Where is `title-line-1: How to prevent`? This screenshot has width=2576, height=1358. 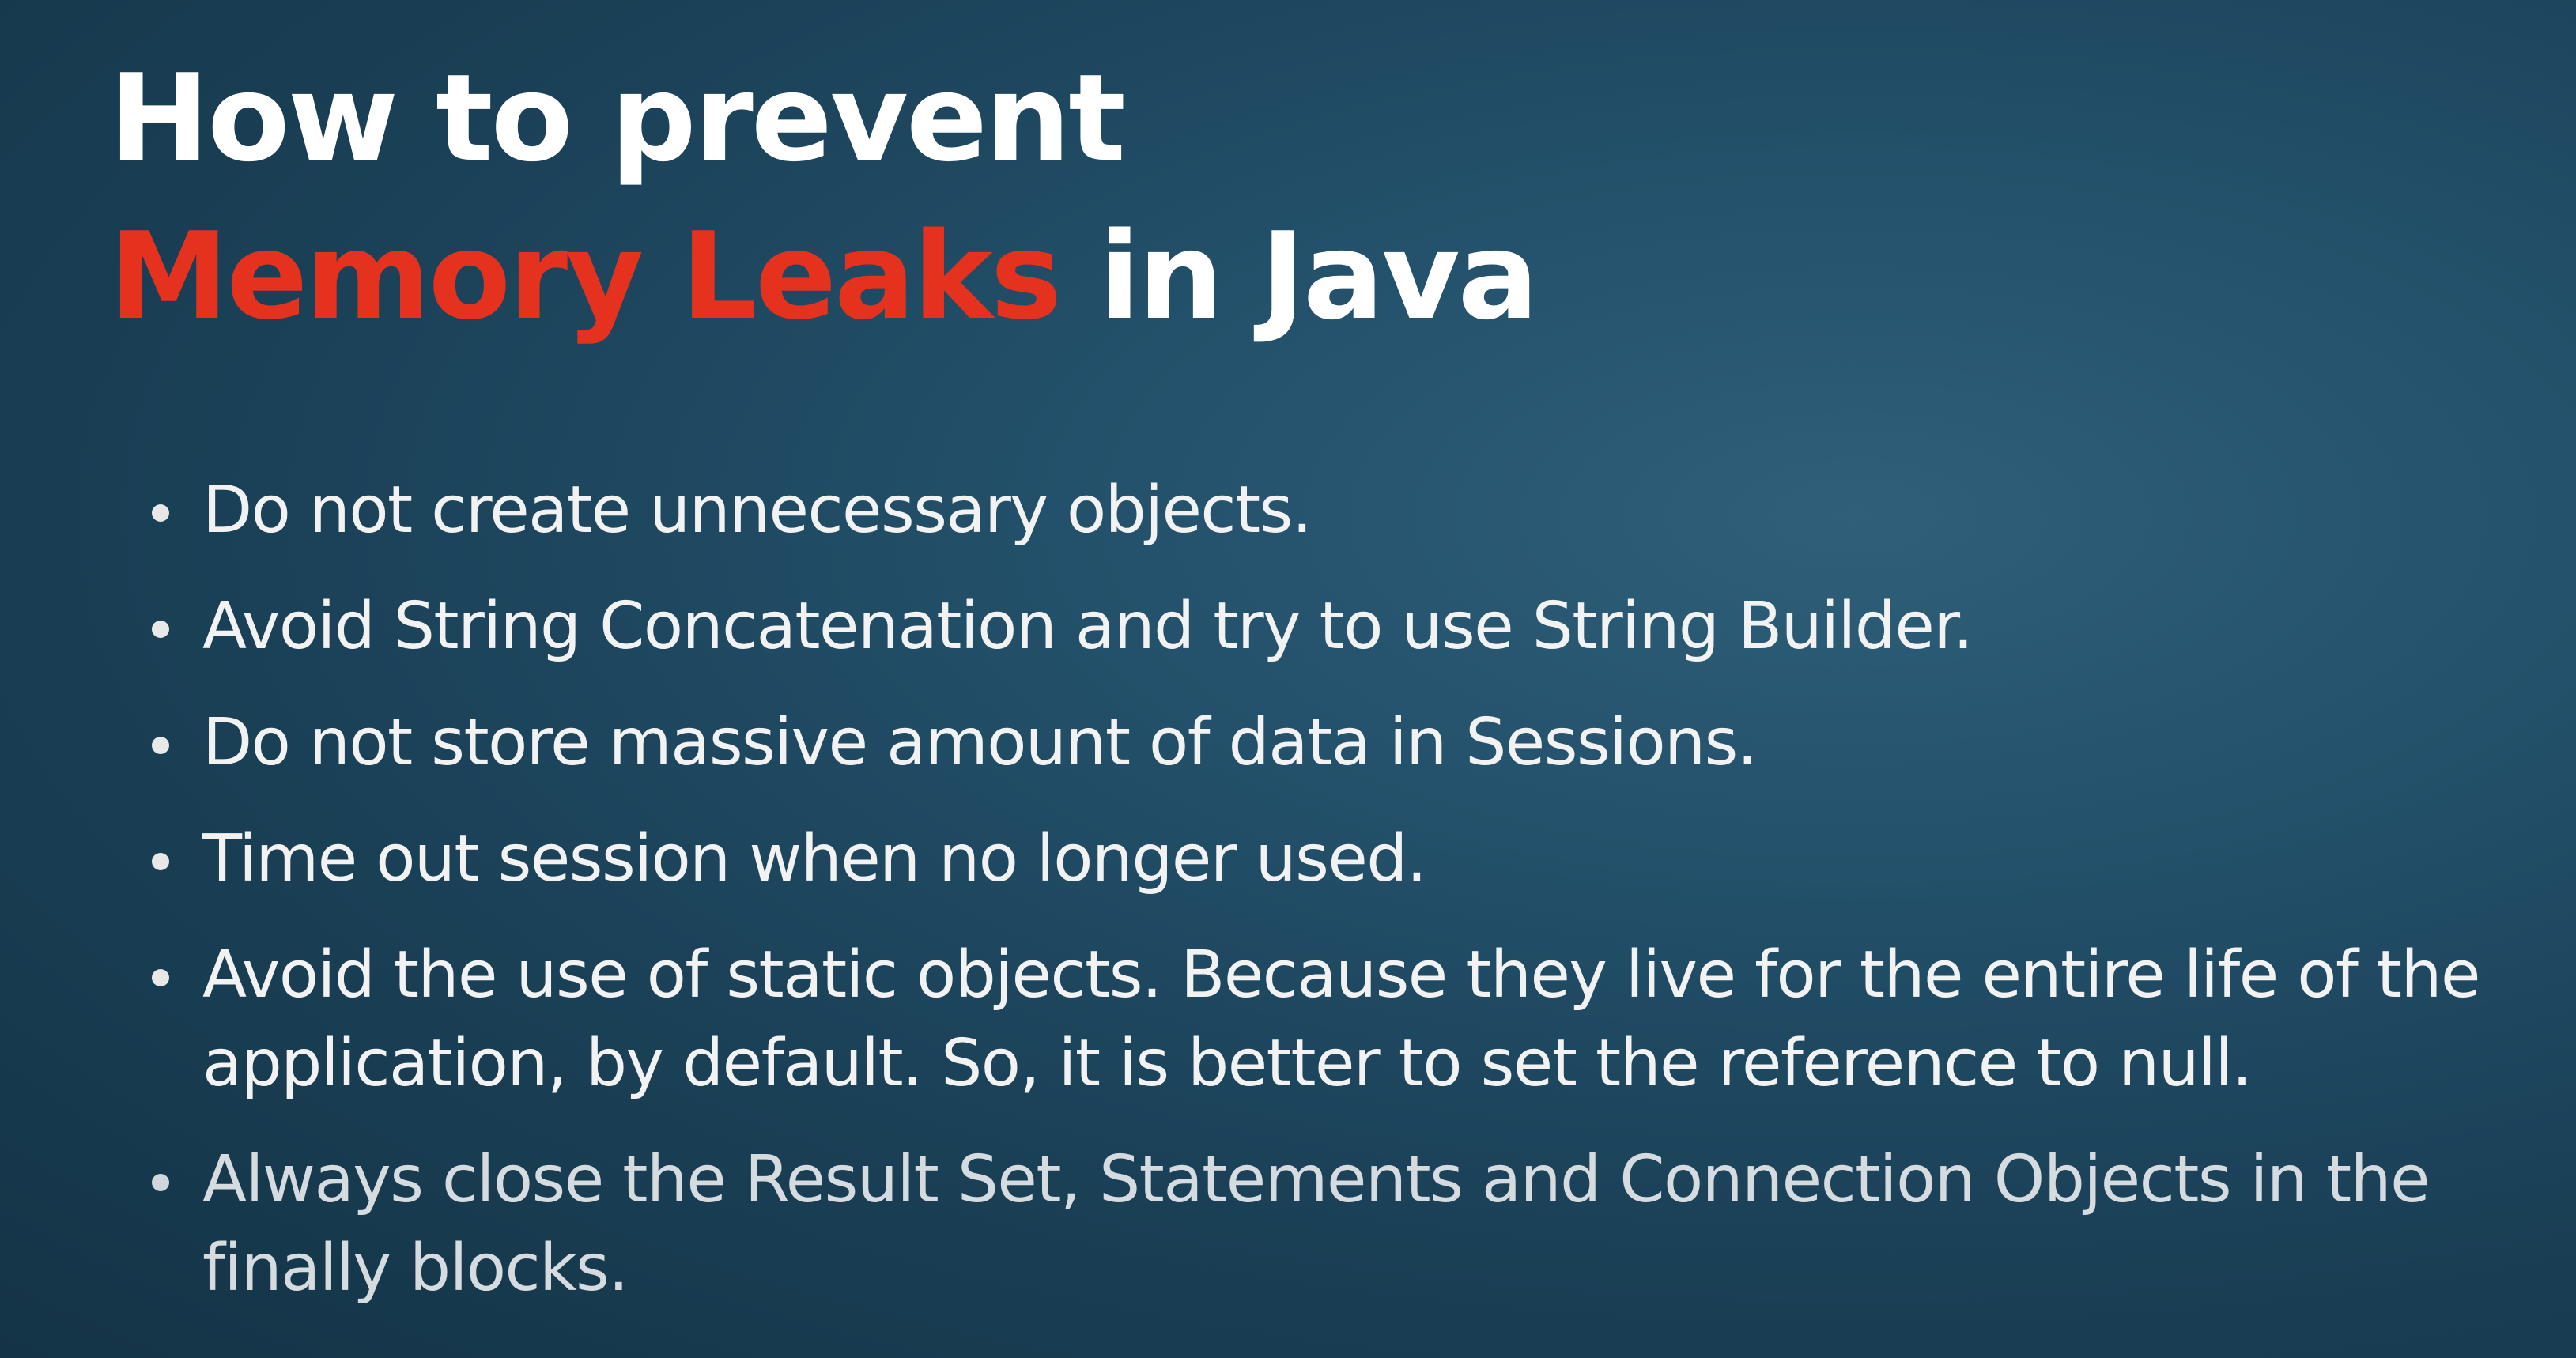
title-line-1: How to prevent is located at coordinates (617, 118).